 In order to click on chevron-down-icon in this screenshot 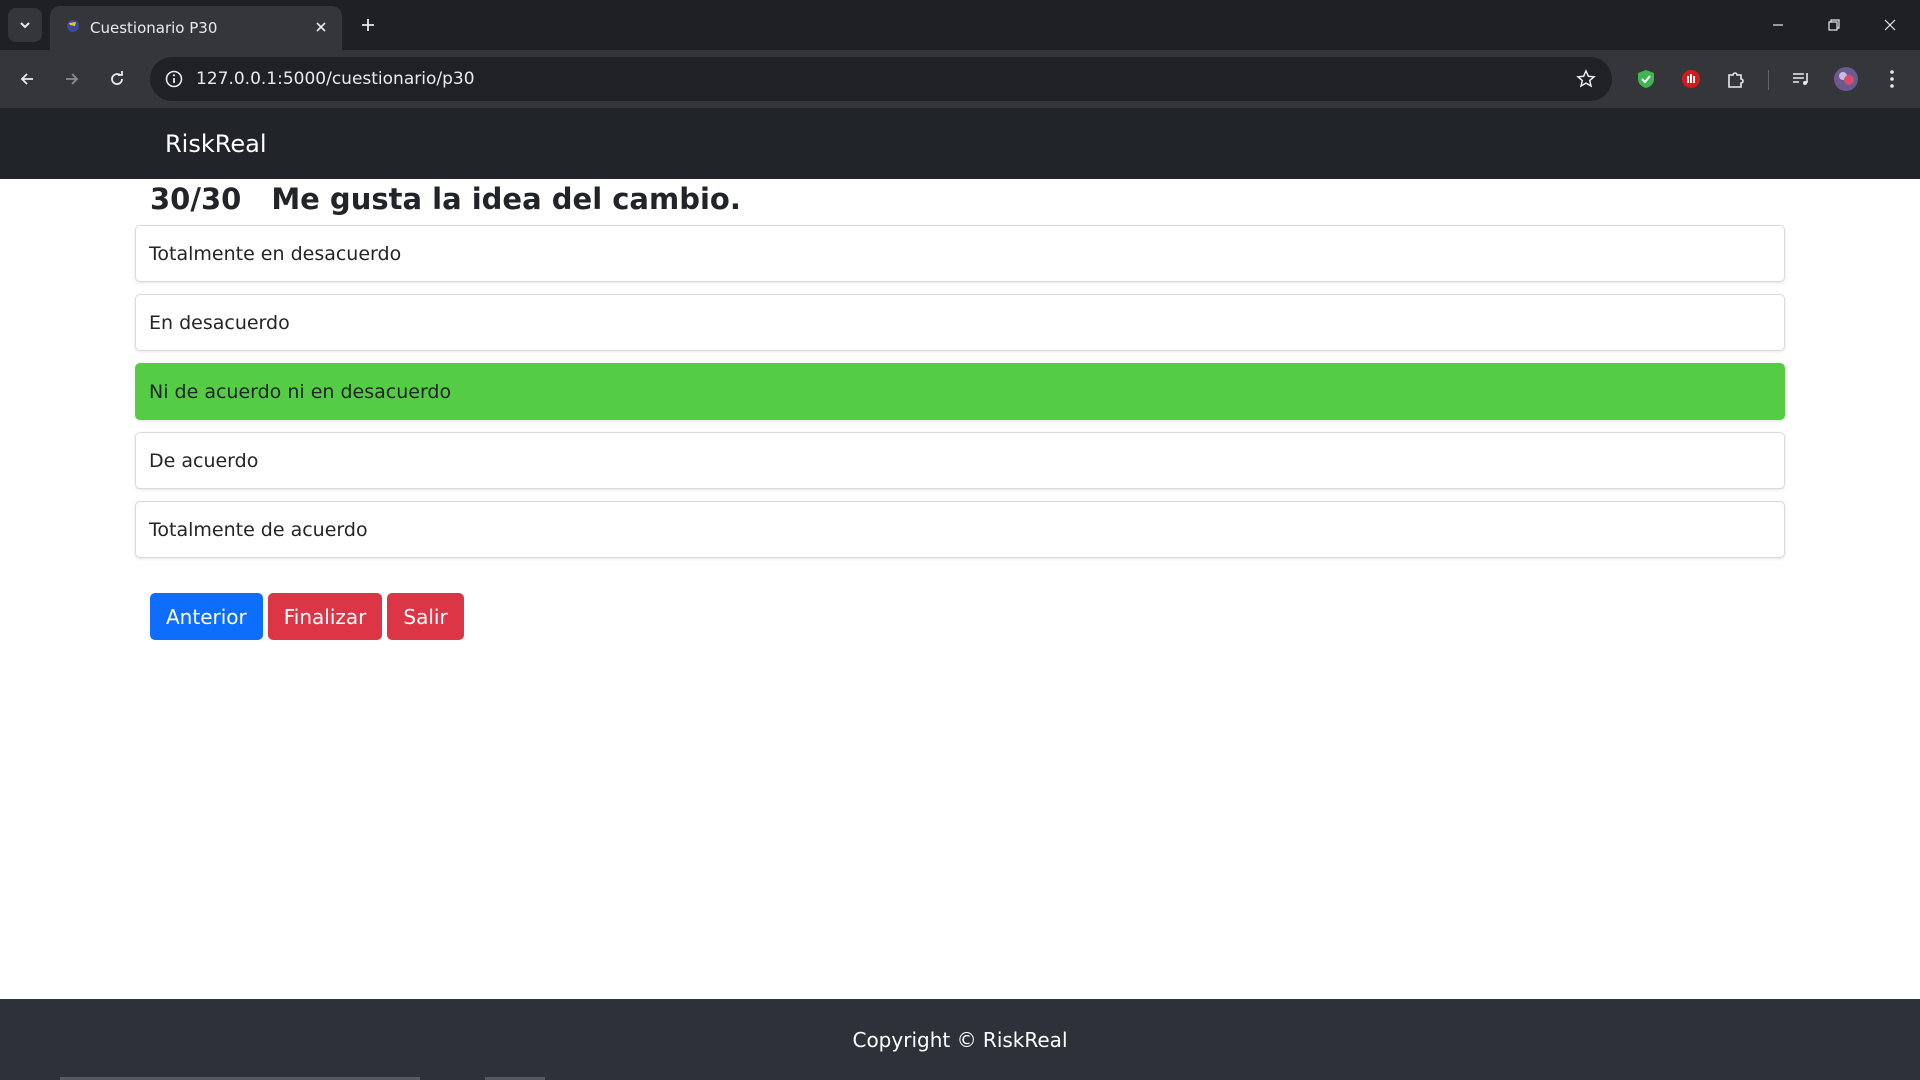, I will do `click(25, 25)`.